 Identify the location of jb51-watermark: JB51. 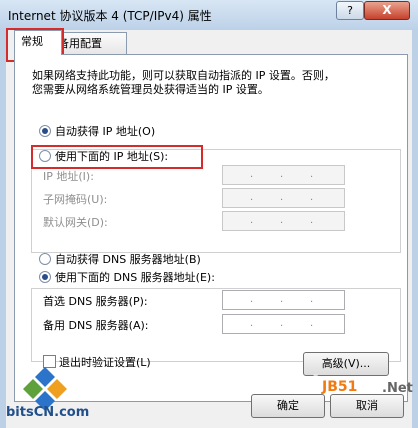
(340, 387).